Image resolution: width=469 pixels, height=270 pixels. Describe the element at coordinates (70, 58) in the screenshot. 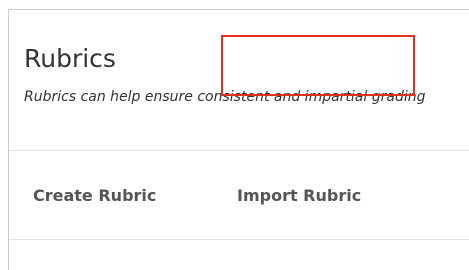

I see `page-title: Rubrics` at that location.